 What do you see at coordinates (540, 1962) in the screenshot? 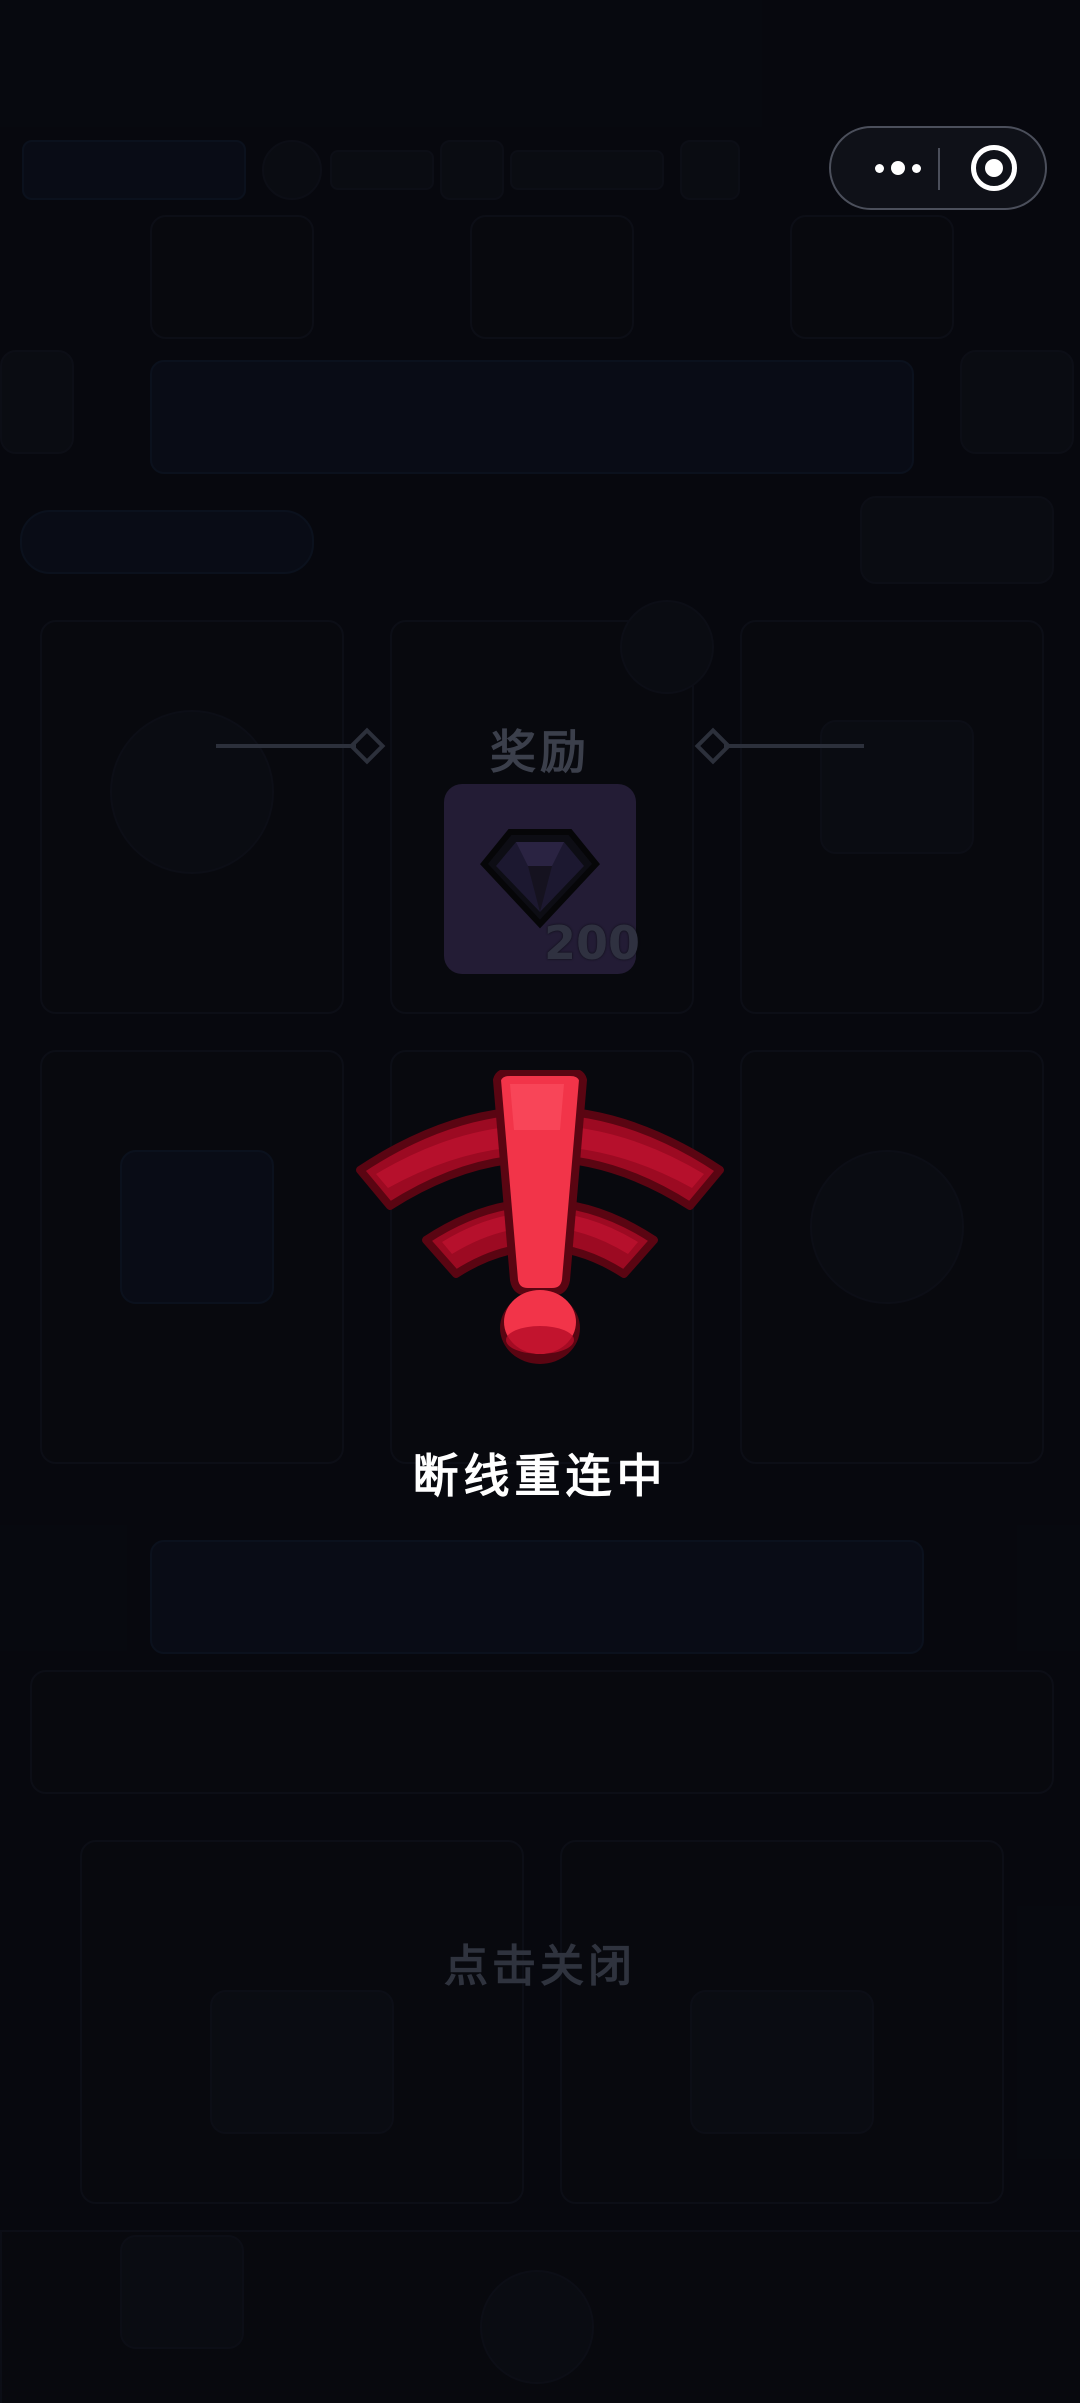
I see `tap-to-close-hint: 点击关闭` at bounding box center [540, 1962].